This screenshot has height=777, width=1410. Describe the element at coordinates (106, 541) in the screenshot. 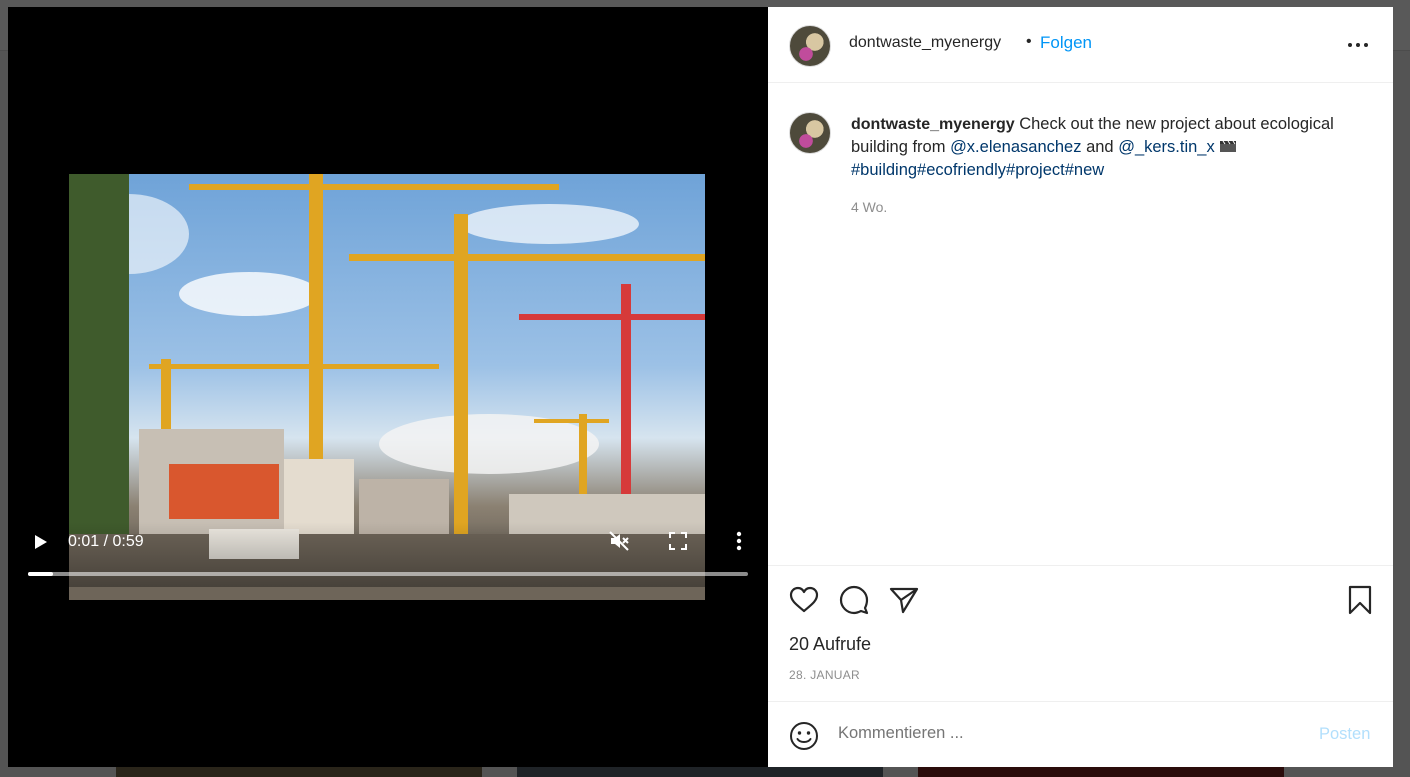

I see `video-time: 0:01 / 0:59` at that location.